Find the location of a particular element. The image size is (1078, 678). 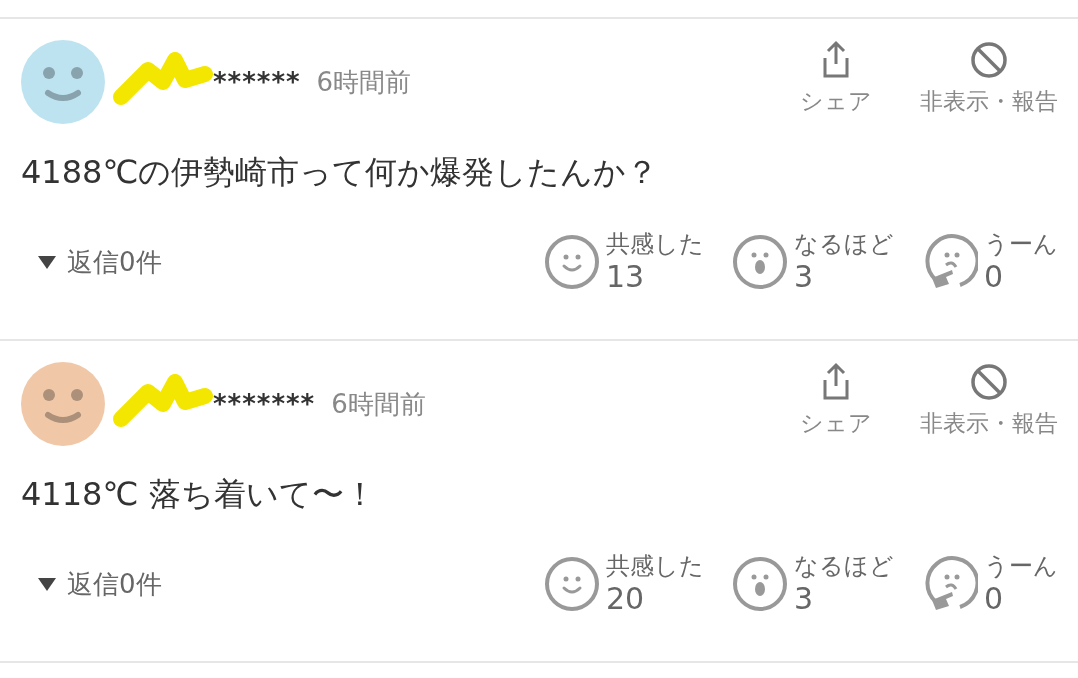

username: ****** is located at coordinates (257, 82).